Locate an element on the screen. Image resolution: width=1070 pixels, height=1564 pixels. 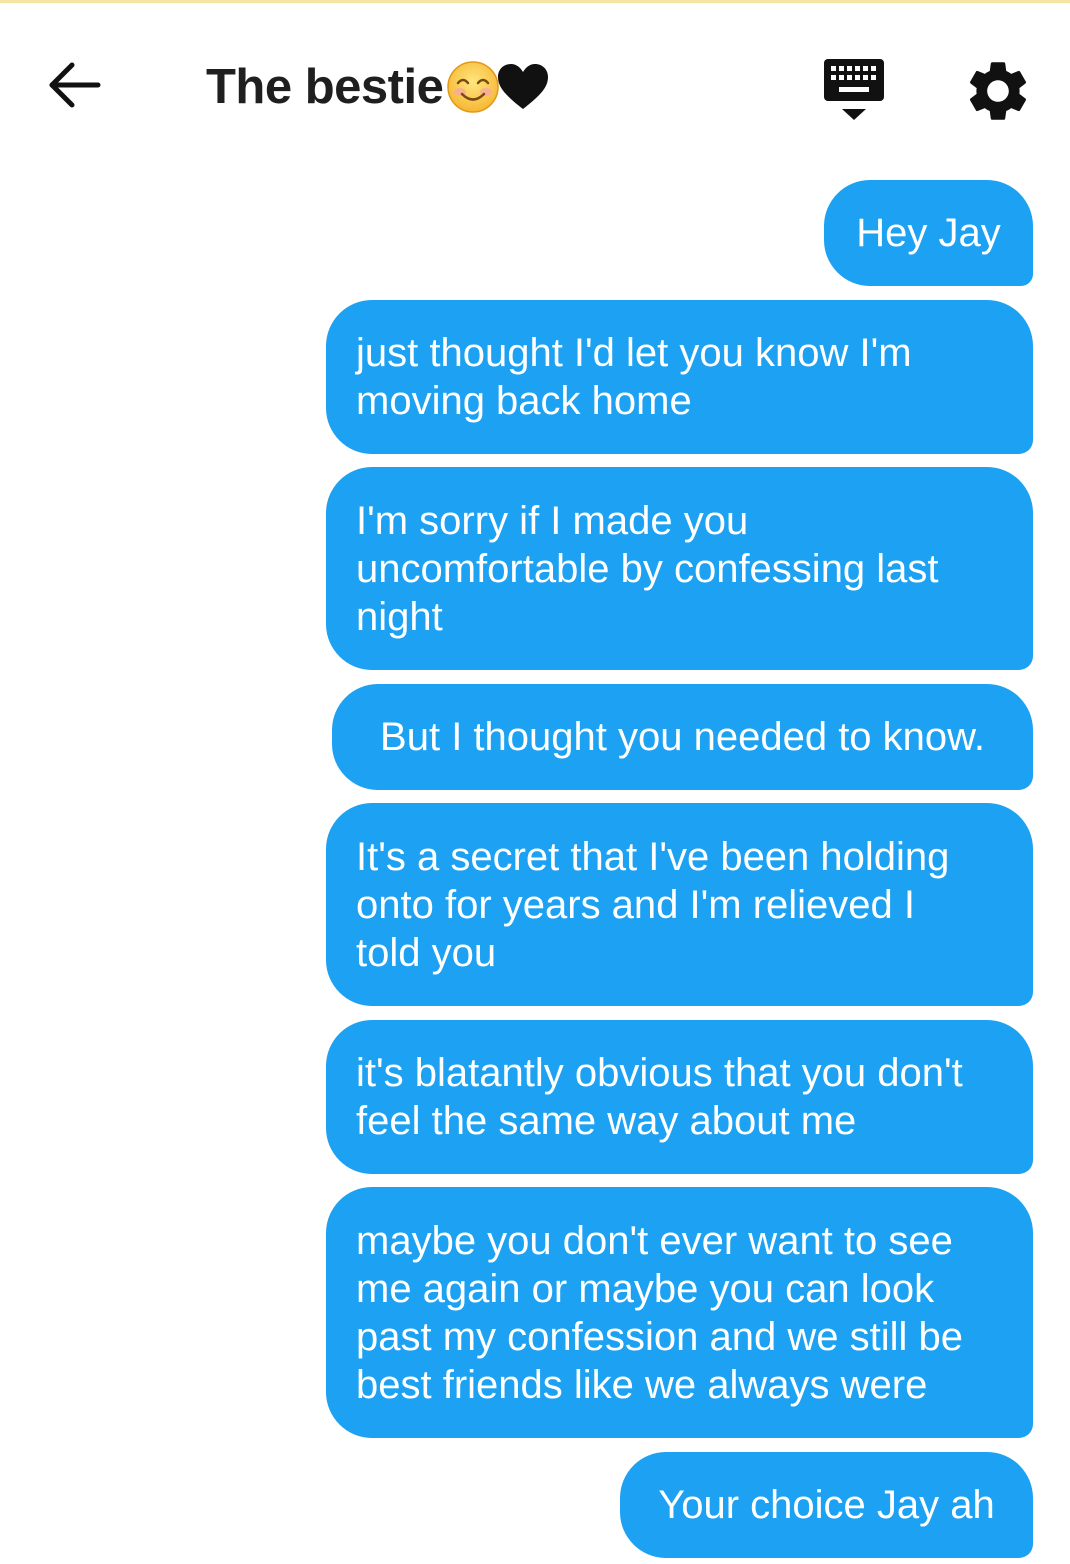
message-bubble: But I thought you needed to know. is located at coordinates (682, 737).